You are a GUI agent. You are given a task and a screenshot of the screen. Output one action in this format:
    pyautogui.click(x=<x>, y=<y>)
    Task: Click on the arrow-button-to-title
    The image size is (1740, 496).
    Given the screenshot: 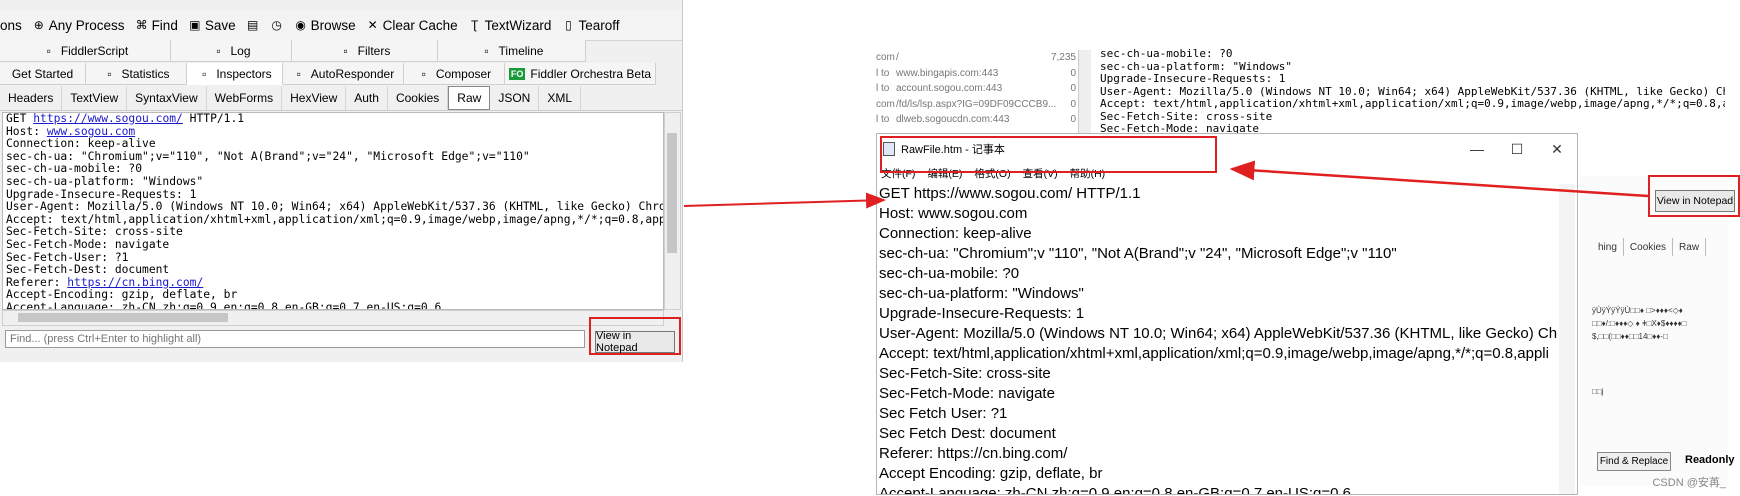 What is the action you would take?
    pyautogui.click(x=1439, y=179)
    